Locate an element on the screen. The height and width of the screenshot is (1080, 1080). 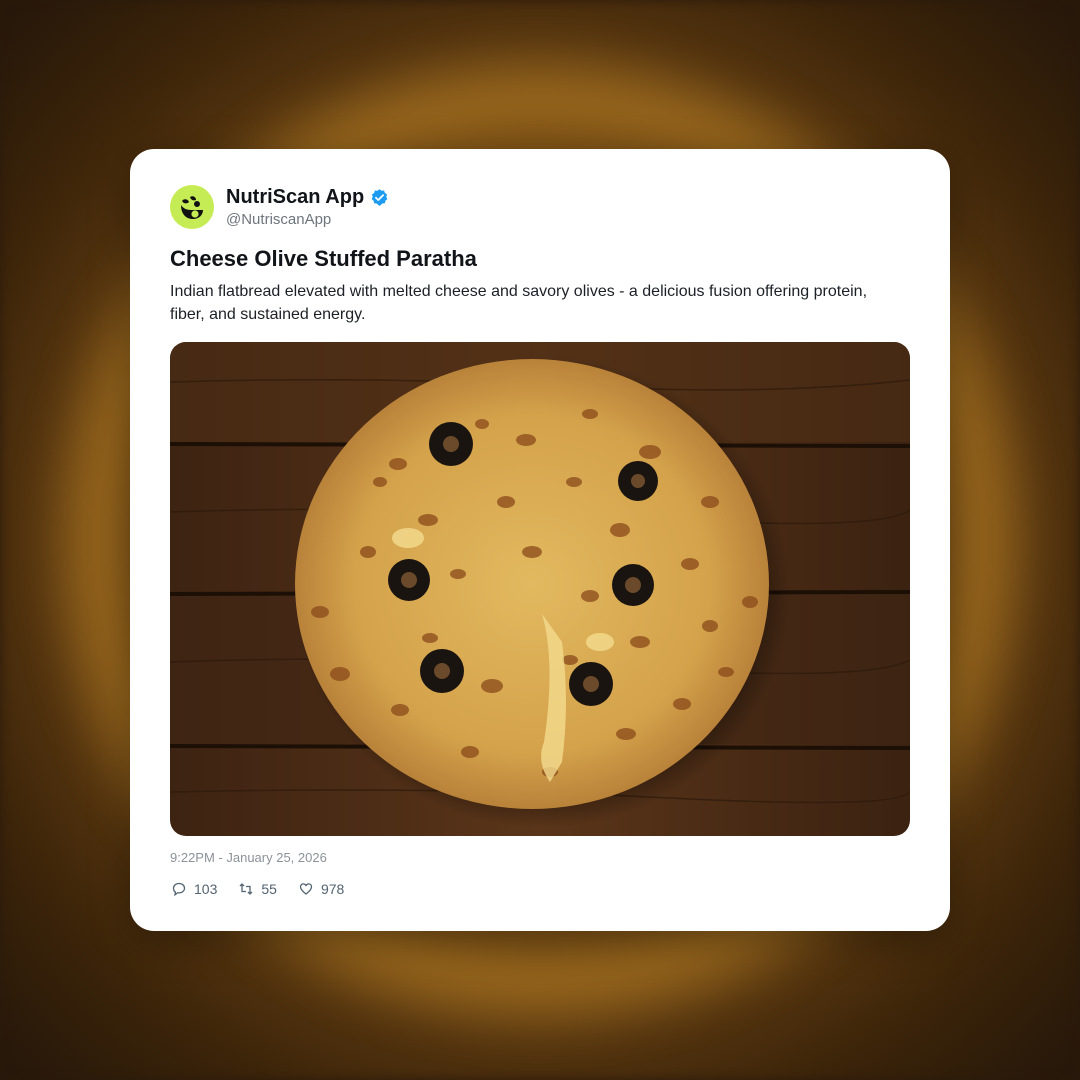
repost-count: 55 is located at coordinates (269, 889).